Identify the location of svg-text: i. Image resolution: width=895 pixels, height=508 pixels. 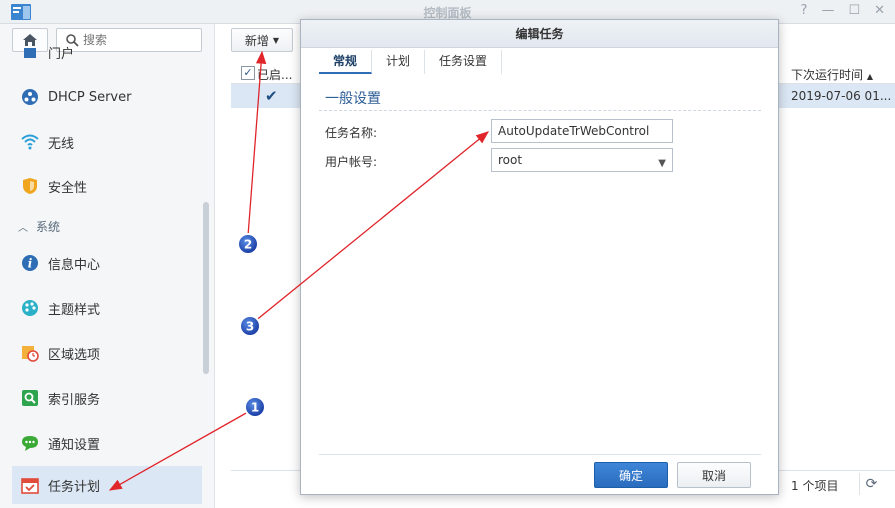
(30, 264).